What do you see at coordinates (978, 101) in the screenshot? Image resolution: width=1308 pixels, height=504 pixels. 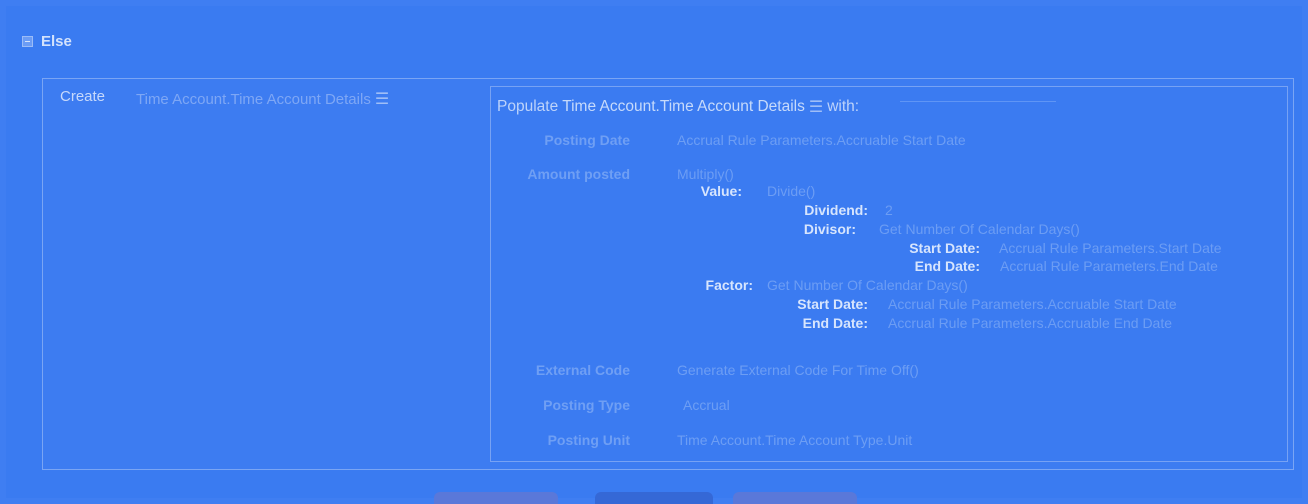 I see `title-underline` at bounding box center [978, 101].